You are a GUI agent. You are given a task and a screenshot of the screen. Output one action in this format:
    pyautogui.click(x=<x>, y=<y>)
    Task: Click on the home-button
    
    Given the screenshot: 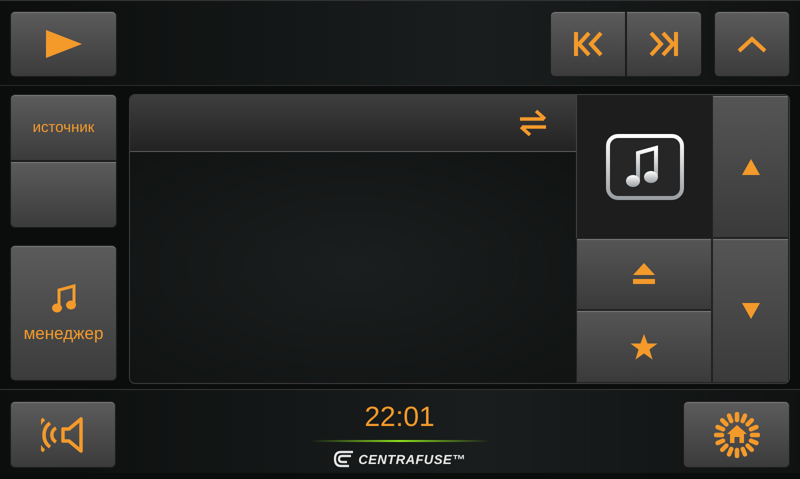 What is the action you would take?
    pyautogui.click(x=736, y=434)
    